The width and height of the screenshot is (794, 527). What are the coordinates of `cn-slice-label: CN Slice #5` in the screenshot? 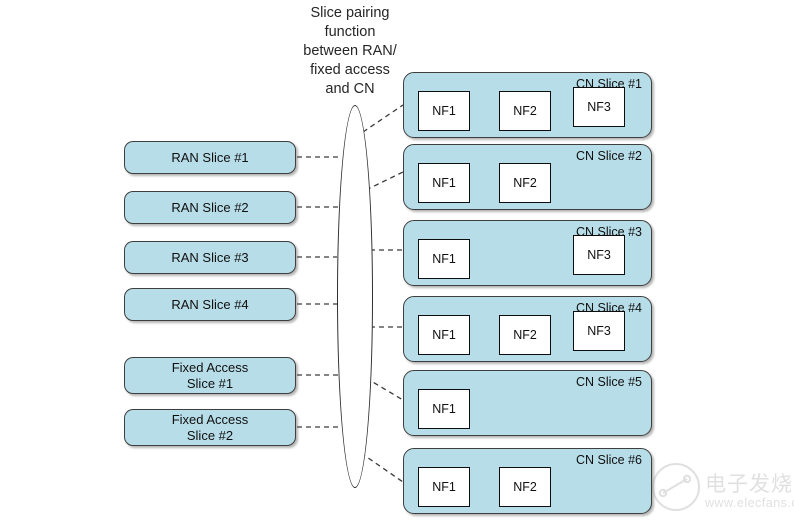 It's located at (609, 382).